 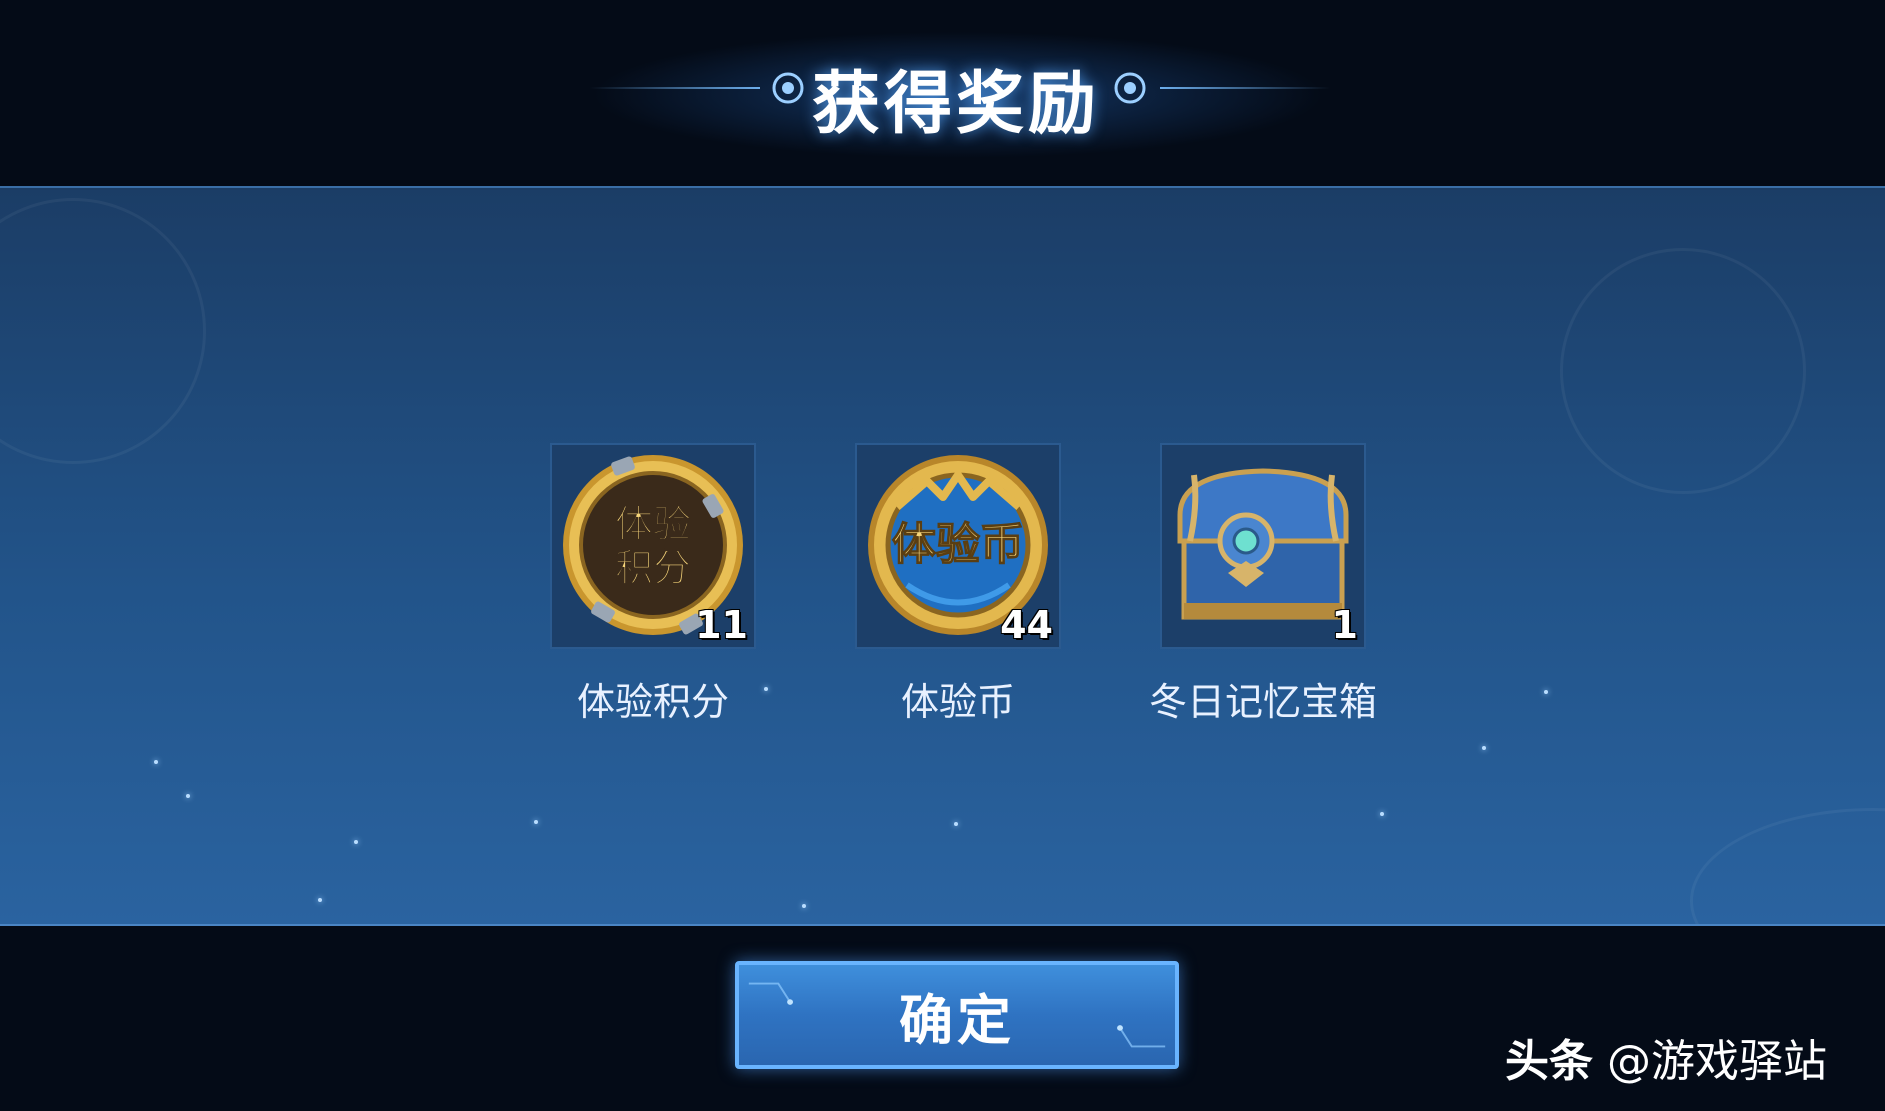 What do you see at coordinates (721, 625) in the screenshot?
I see `reward-count: 11` at bounding box center [721, 625].